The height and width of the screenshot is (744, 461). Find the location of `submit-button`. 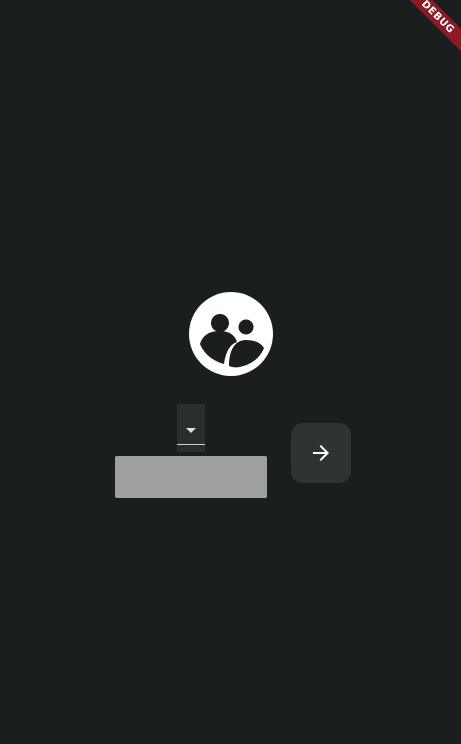

submit-button is located at coordinates (321, 453).